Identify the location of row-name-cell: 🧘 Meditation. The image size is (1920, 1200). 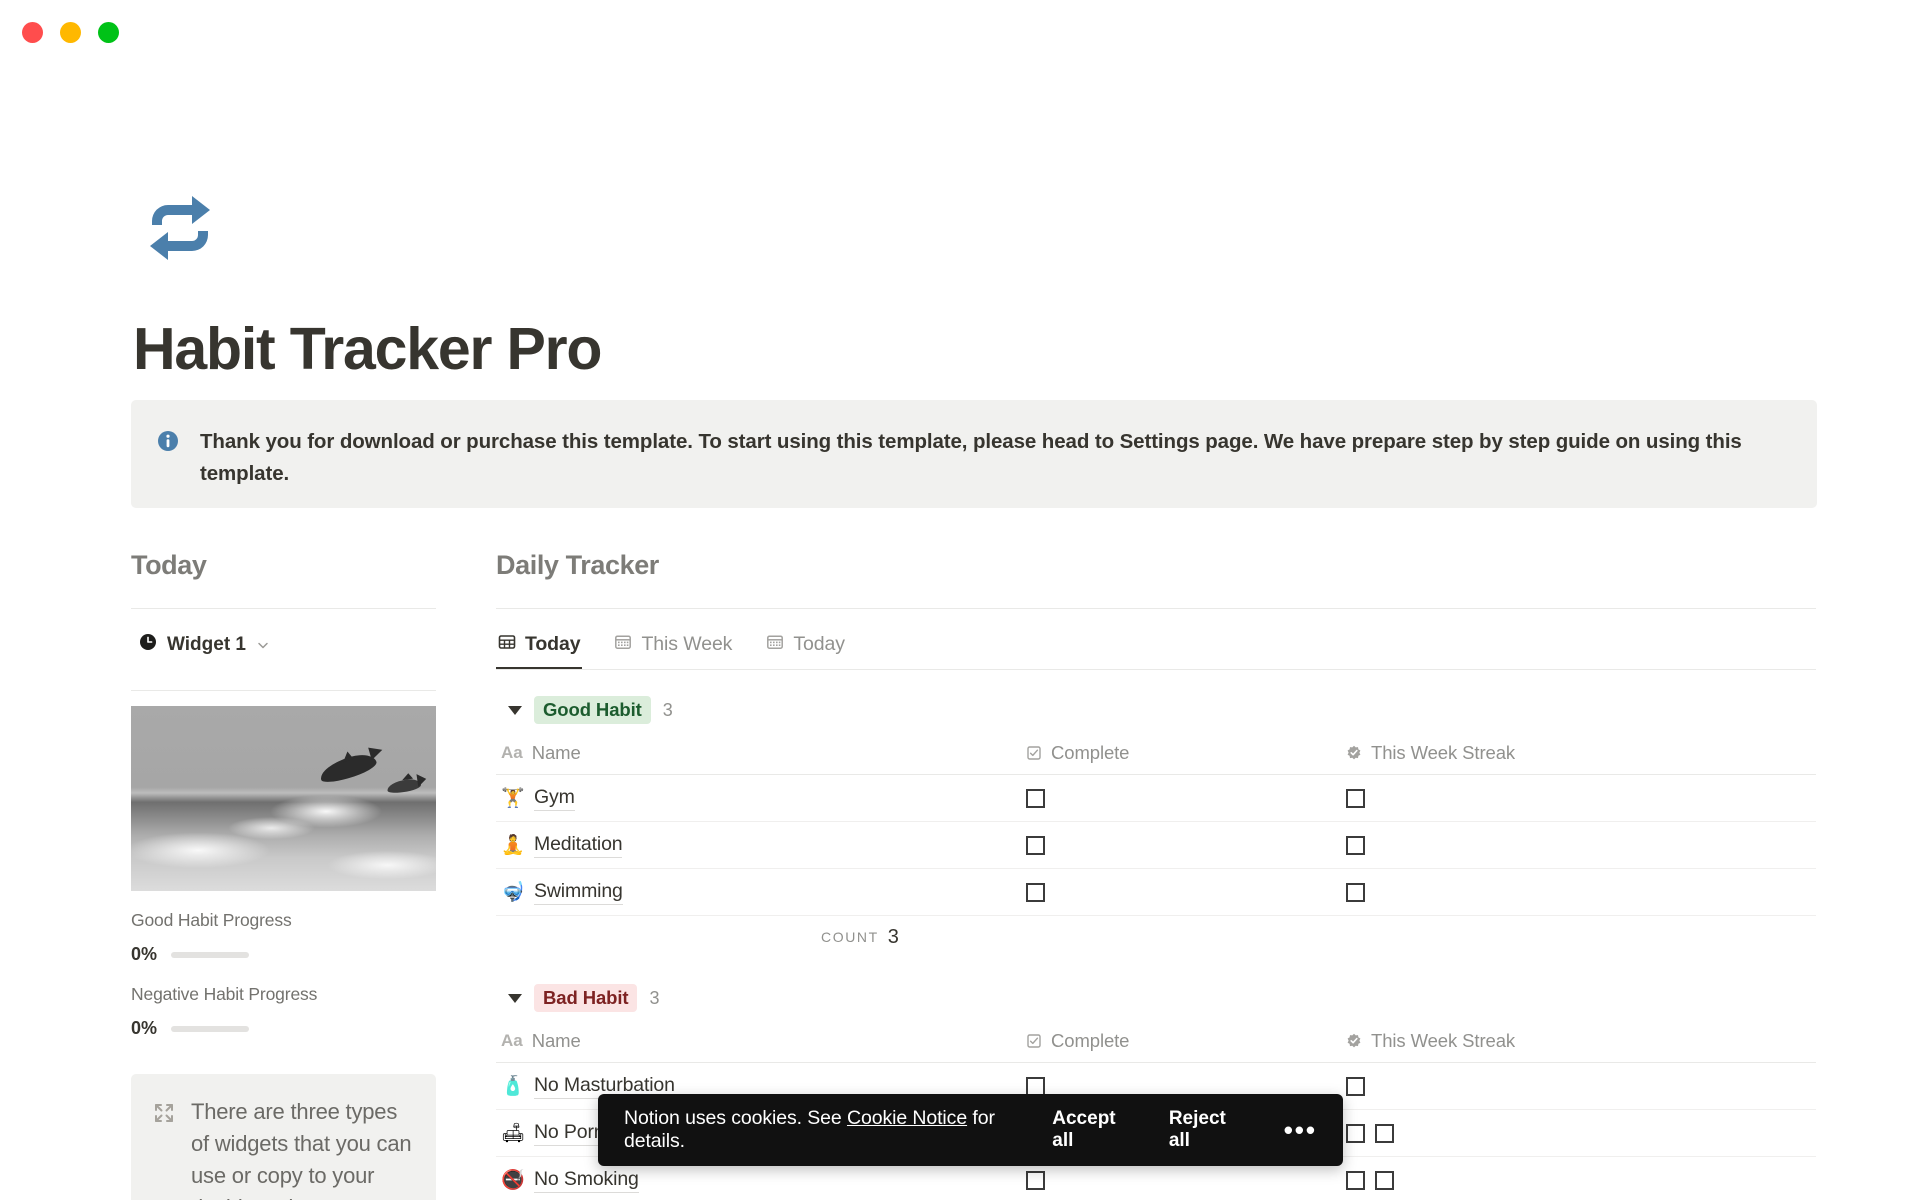
(761, 845).